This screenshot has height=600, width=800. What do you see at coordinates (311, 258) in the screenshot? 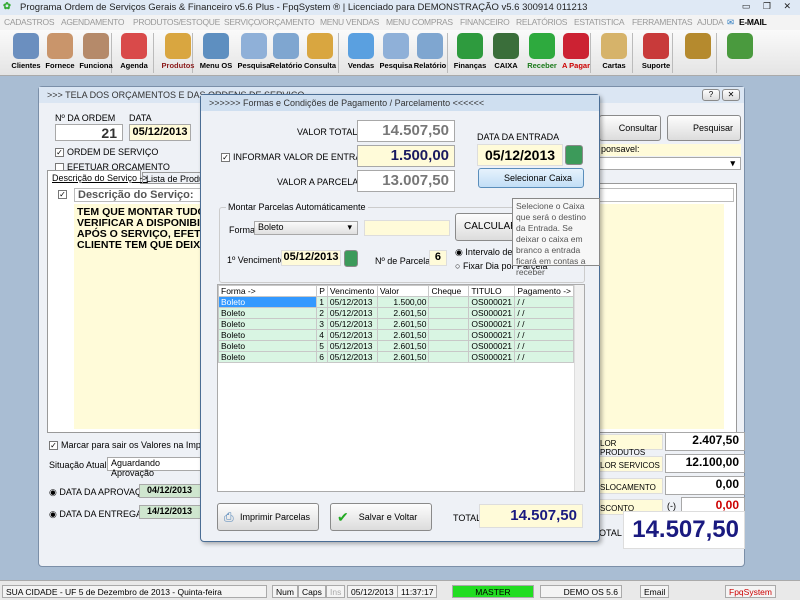
I see `vencimento-field: 05/12/2013` at bounding box center [311, 258].